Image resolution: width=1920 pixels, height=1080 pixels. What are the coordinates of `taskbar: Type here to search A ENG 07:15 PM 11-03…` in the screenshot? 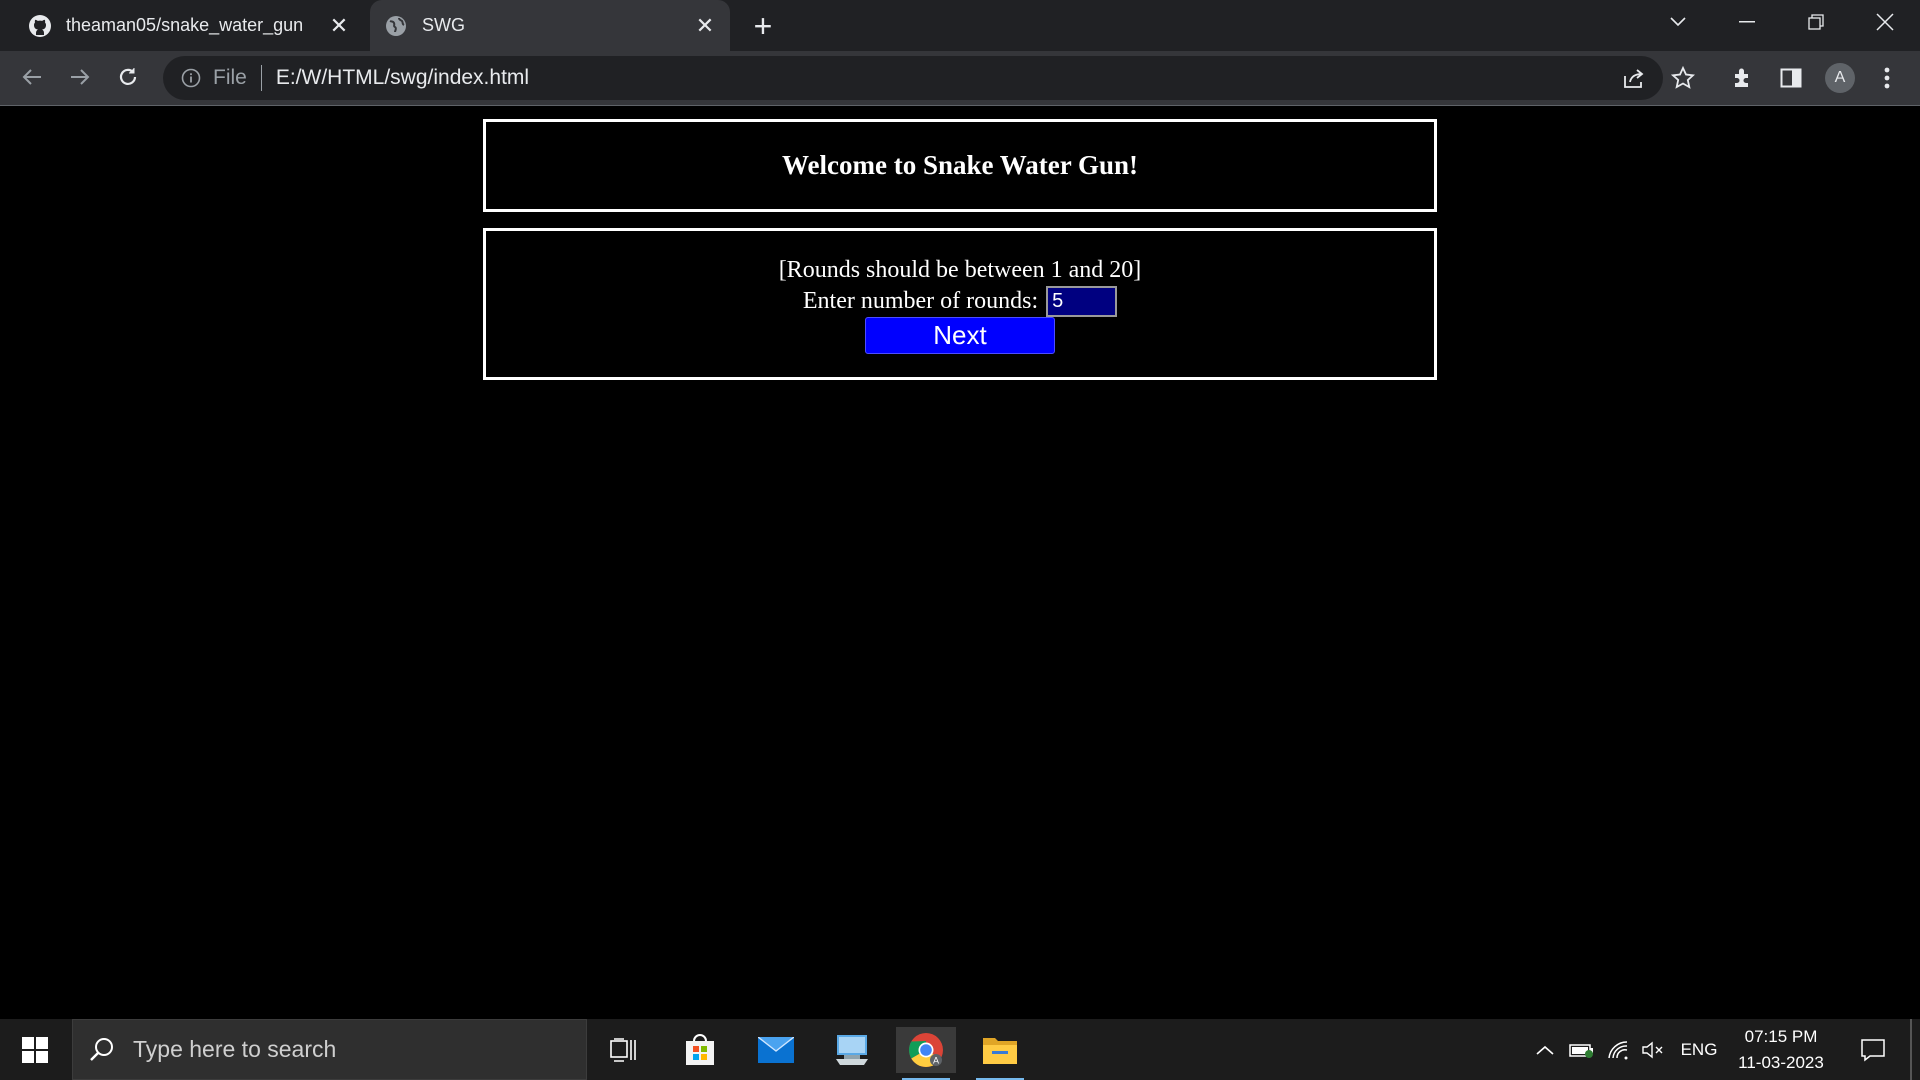 It's located at (960, 1049).